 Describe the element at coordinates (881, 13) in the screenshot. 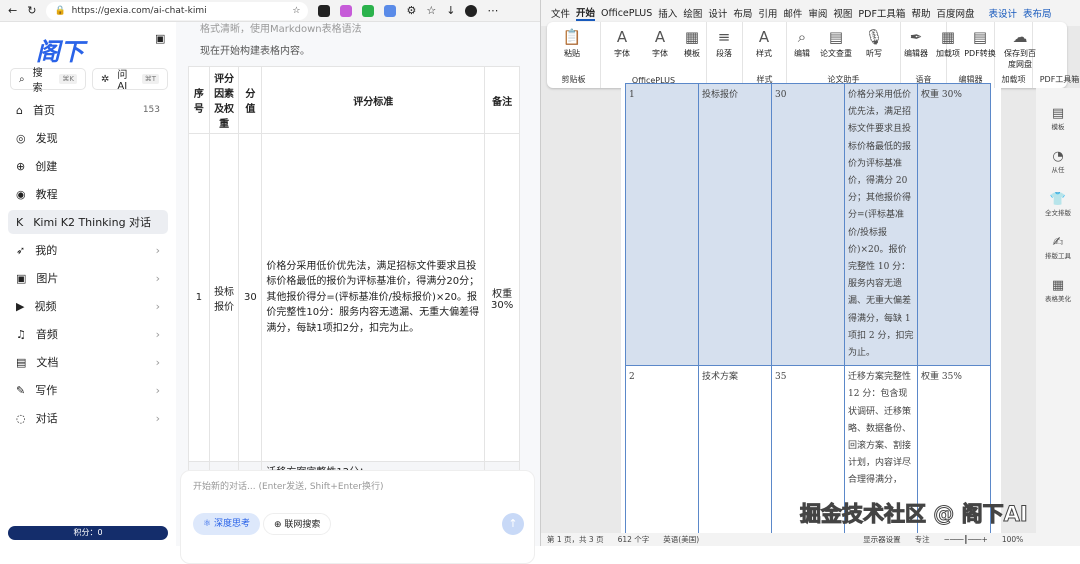

I see `ribbon-tab: PDF工具箱` at that location.